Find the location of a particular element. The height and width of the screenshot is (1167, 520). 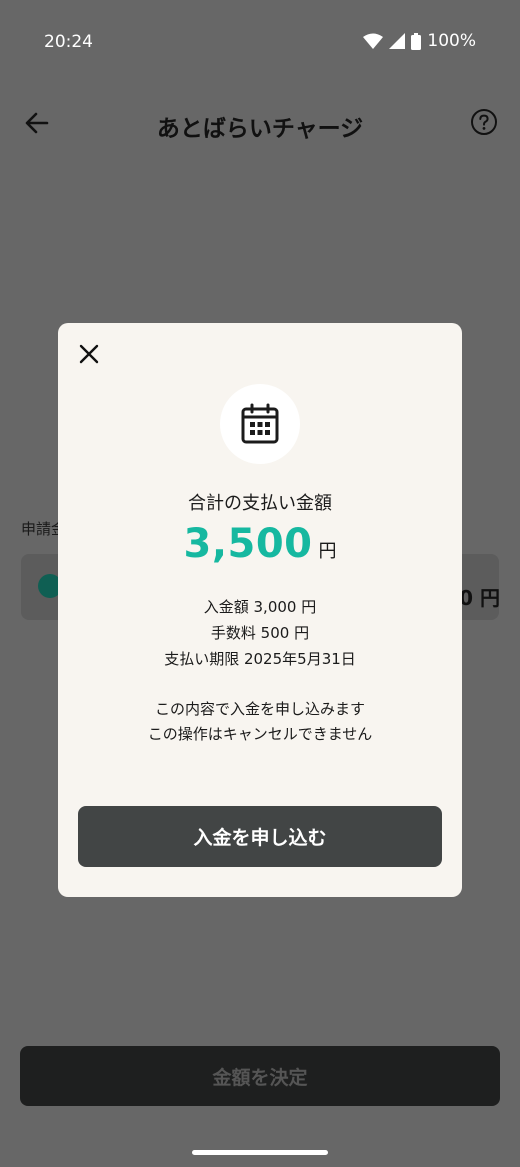

decide-amount-button: 金額を決定 is located at coordinates (260, 1076).